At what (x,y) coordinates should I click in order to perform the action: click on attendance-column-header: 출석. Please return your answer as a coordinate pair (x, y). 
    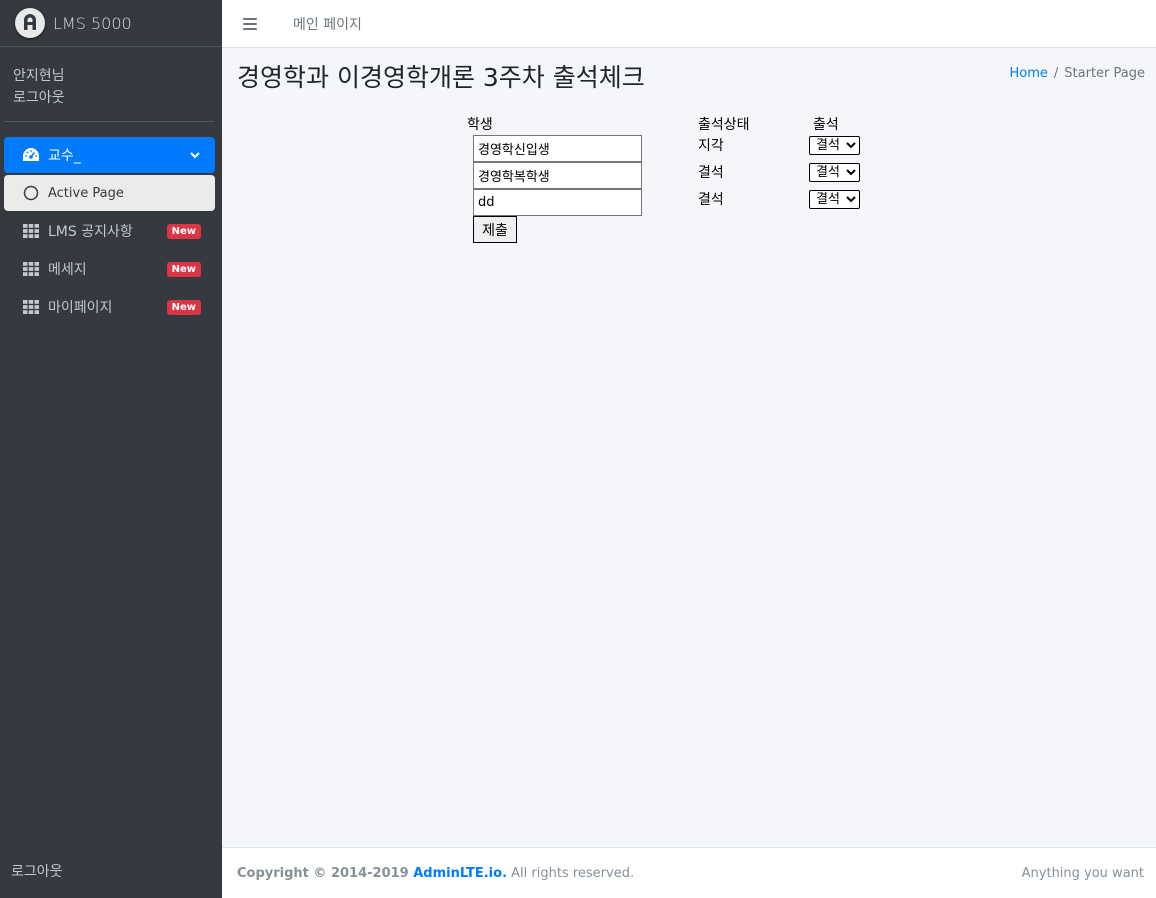
    Looking at the image, I should click on (826, 125).